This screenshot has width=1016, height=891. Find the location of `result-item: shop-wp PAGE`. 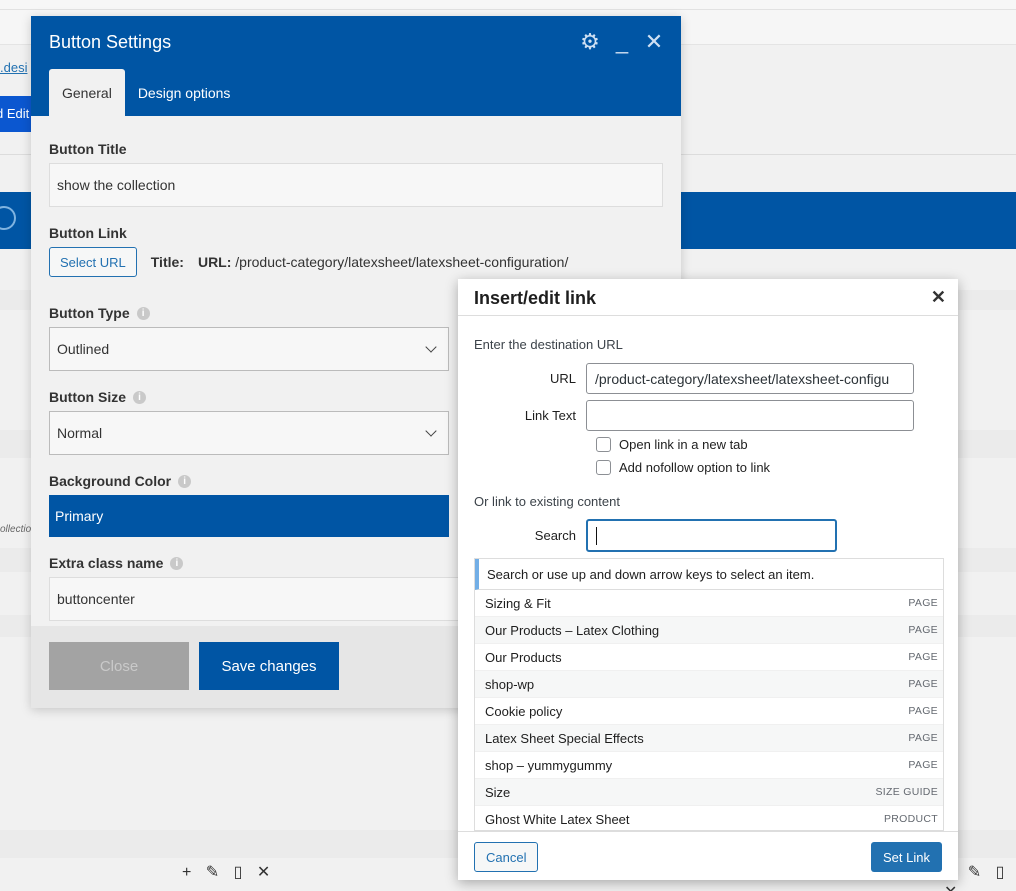

result-item: shop-wp PAGE is located at coordinates (709, 684).